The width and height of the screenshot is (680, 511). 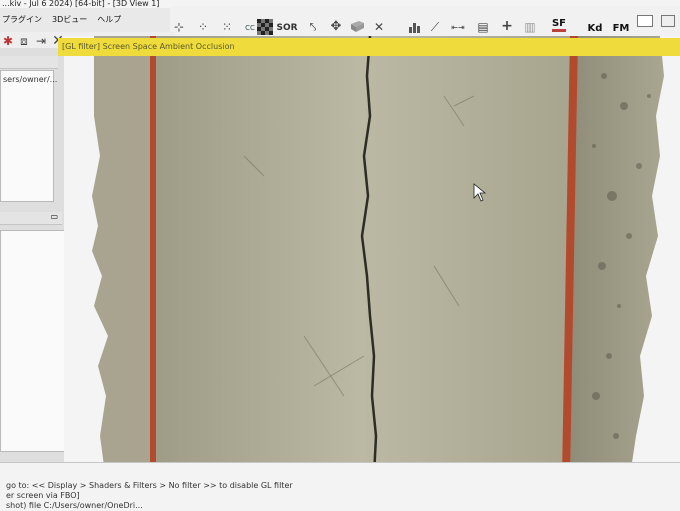 What do you see at coordinates (595, 28) in the screenshot?
I see `kd-label: Kd` at bounding box center [595, 28].